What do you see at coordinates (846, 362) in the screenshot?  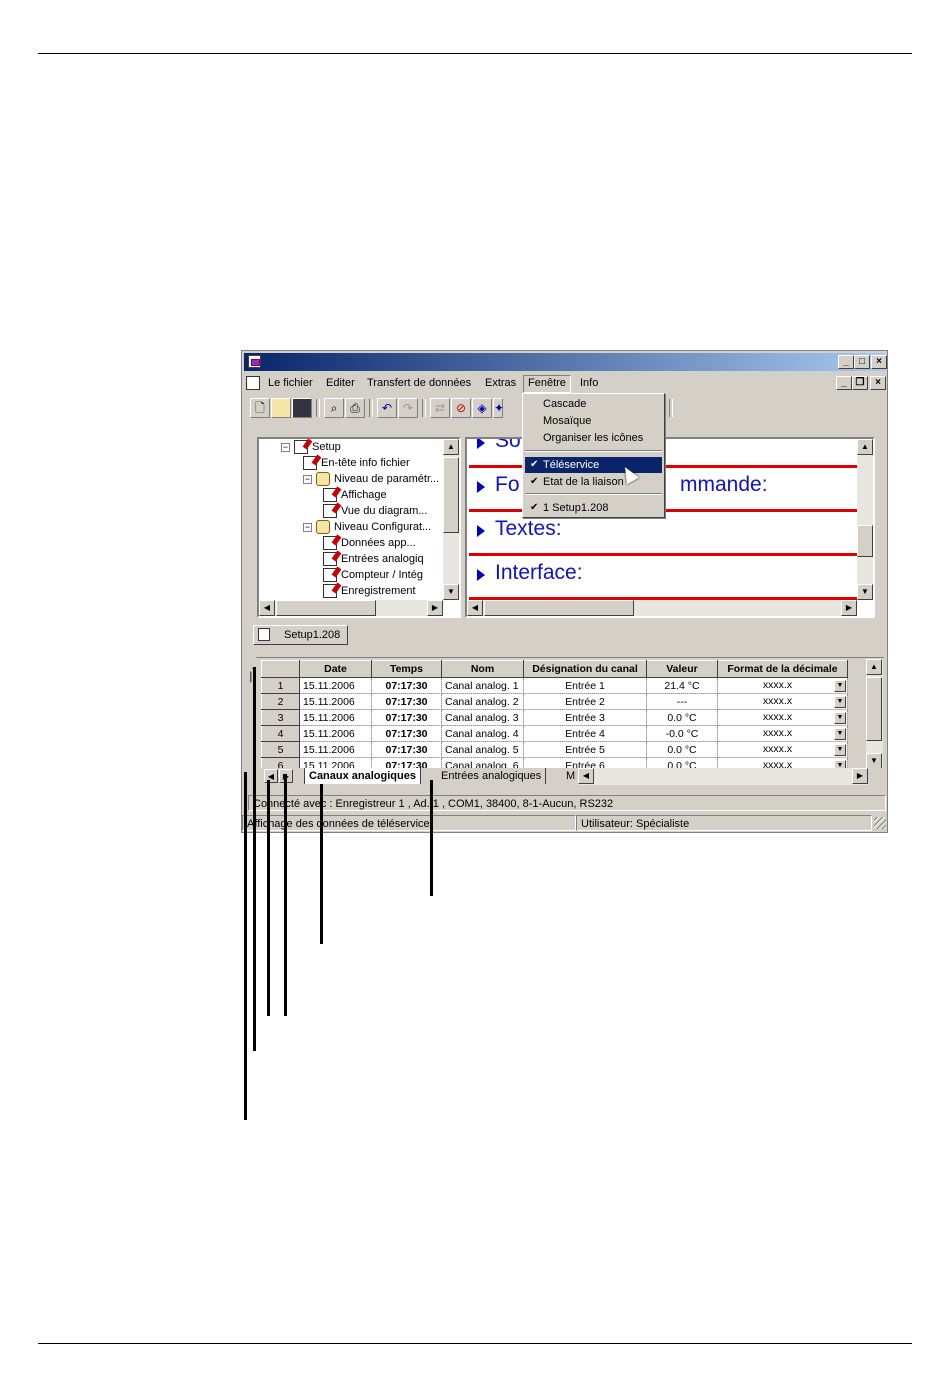 I see `minimize-button: _` at bounding box center [846, 362].